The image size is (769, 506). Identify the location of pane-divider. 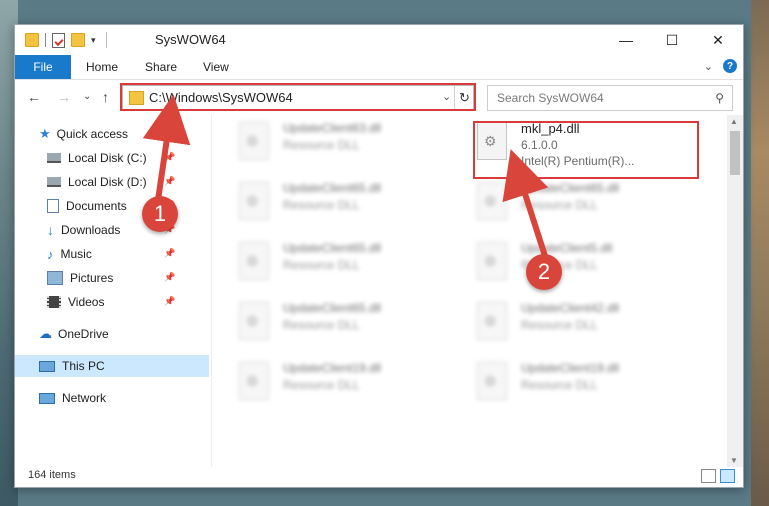
(211, 291).